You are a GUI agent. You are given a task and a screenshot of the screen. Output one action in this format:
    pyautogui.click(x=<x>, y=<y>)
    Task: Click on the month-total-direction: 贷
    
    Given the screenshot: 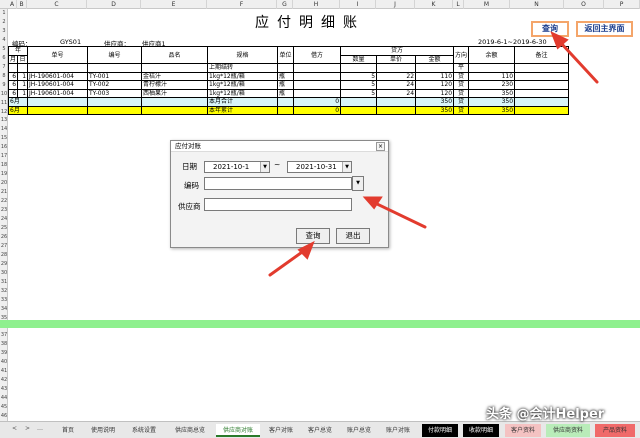 What is the action you would take?
    pyautogui.click(x=461, y=102)
    